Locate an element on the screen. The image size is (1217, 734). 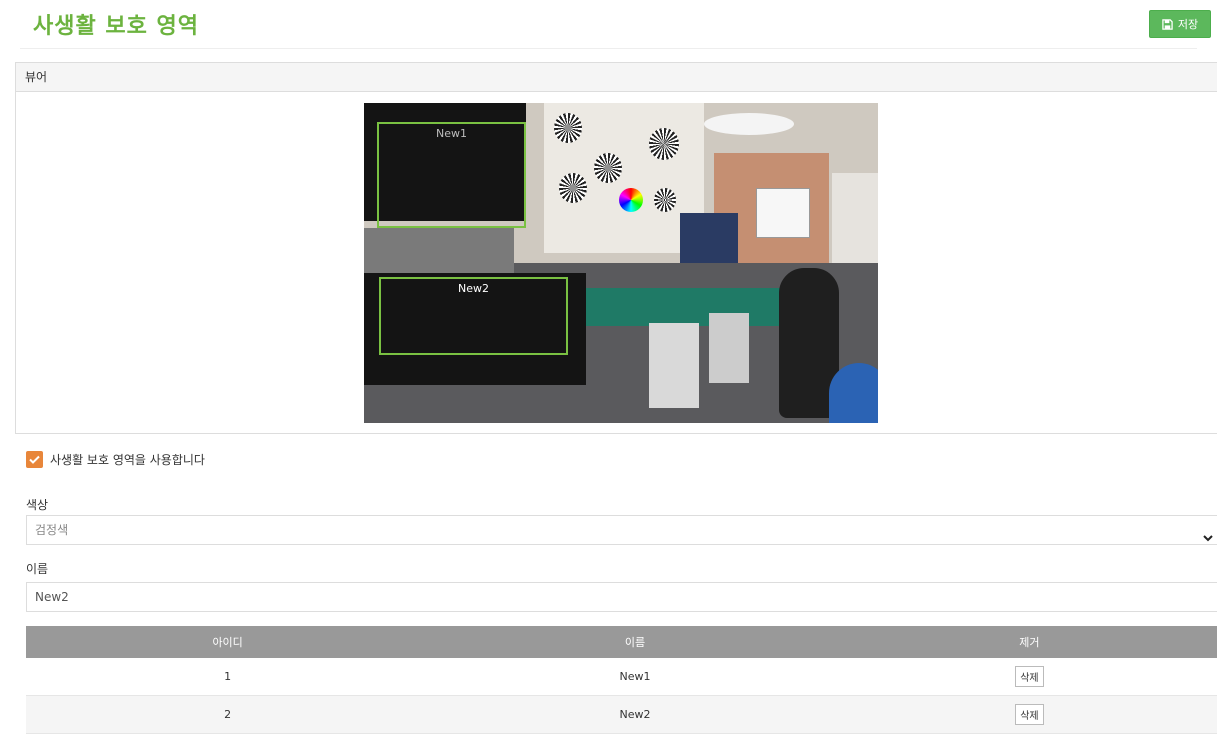
column-header-name: 이름 is located at coordinates (635, 642).